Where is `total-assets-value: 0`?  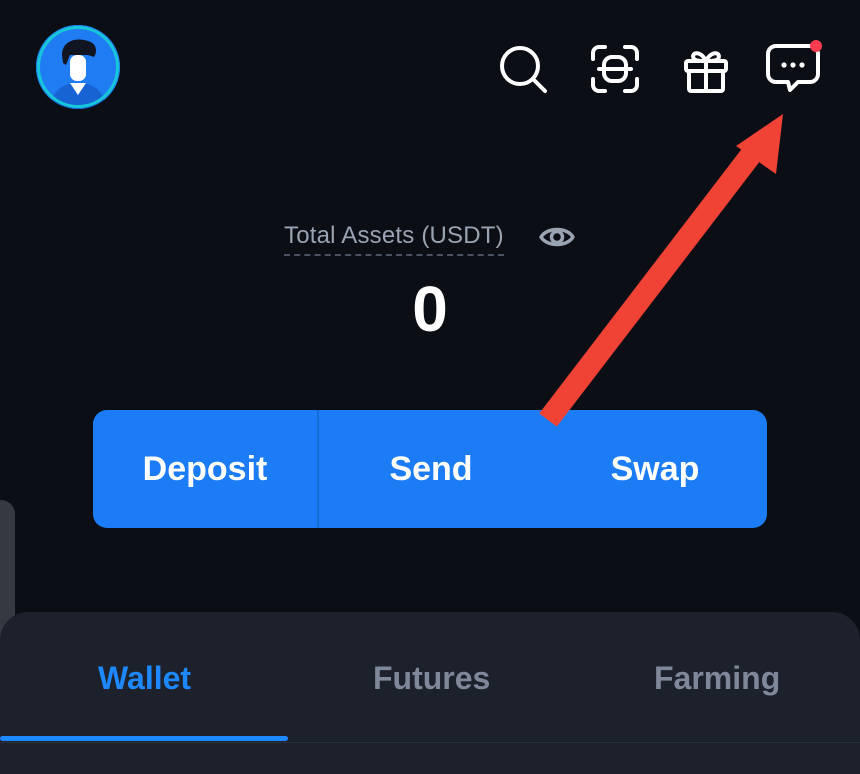
total-assets-value: 0 is located at coordinates (430, 309).